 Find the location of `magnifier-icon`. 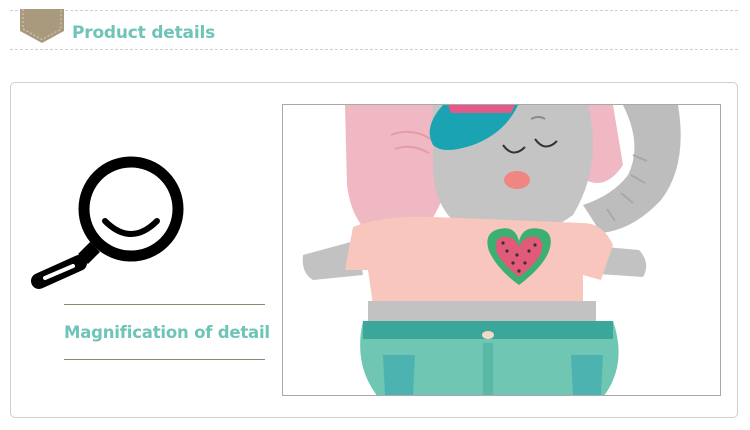

magnifier-icon is located at coordinates (107, 222).